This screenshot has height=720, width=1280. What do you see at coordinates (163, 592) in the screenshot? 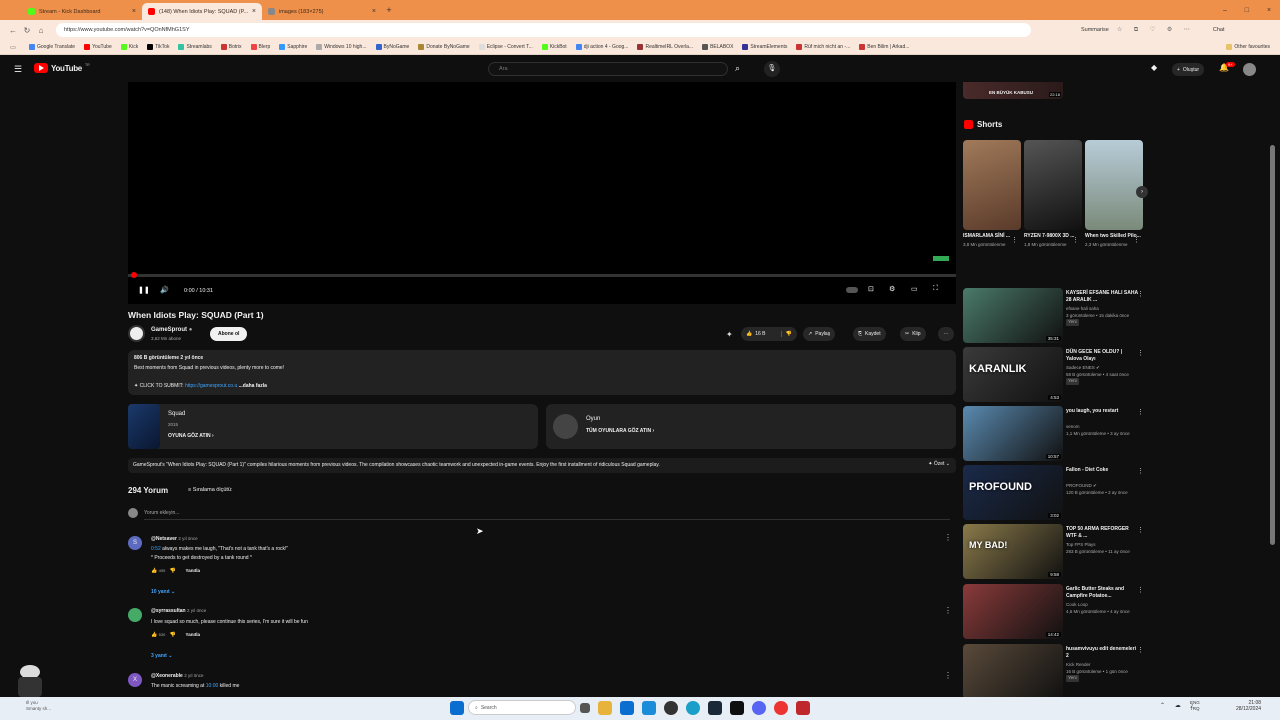
I see `replies-toggle: 10 yanıt ⌄` at bounding box center [163, 592].